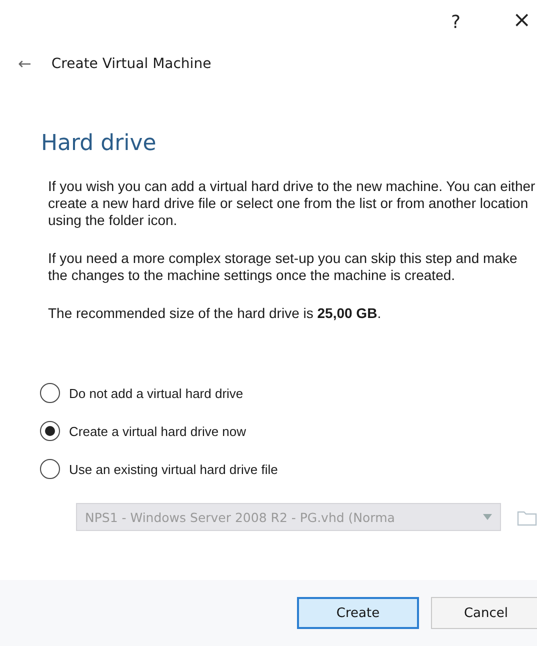  Describe the element at coordinates (131, 64) in the screenshot. I see `window-title: Create Virtual Machine` at that location.